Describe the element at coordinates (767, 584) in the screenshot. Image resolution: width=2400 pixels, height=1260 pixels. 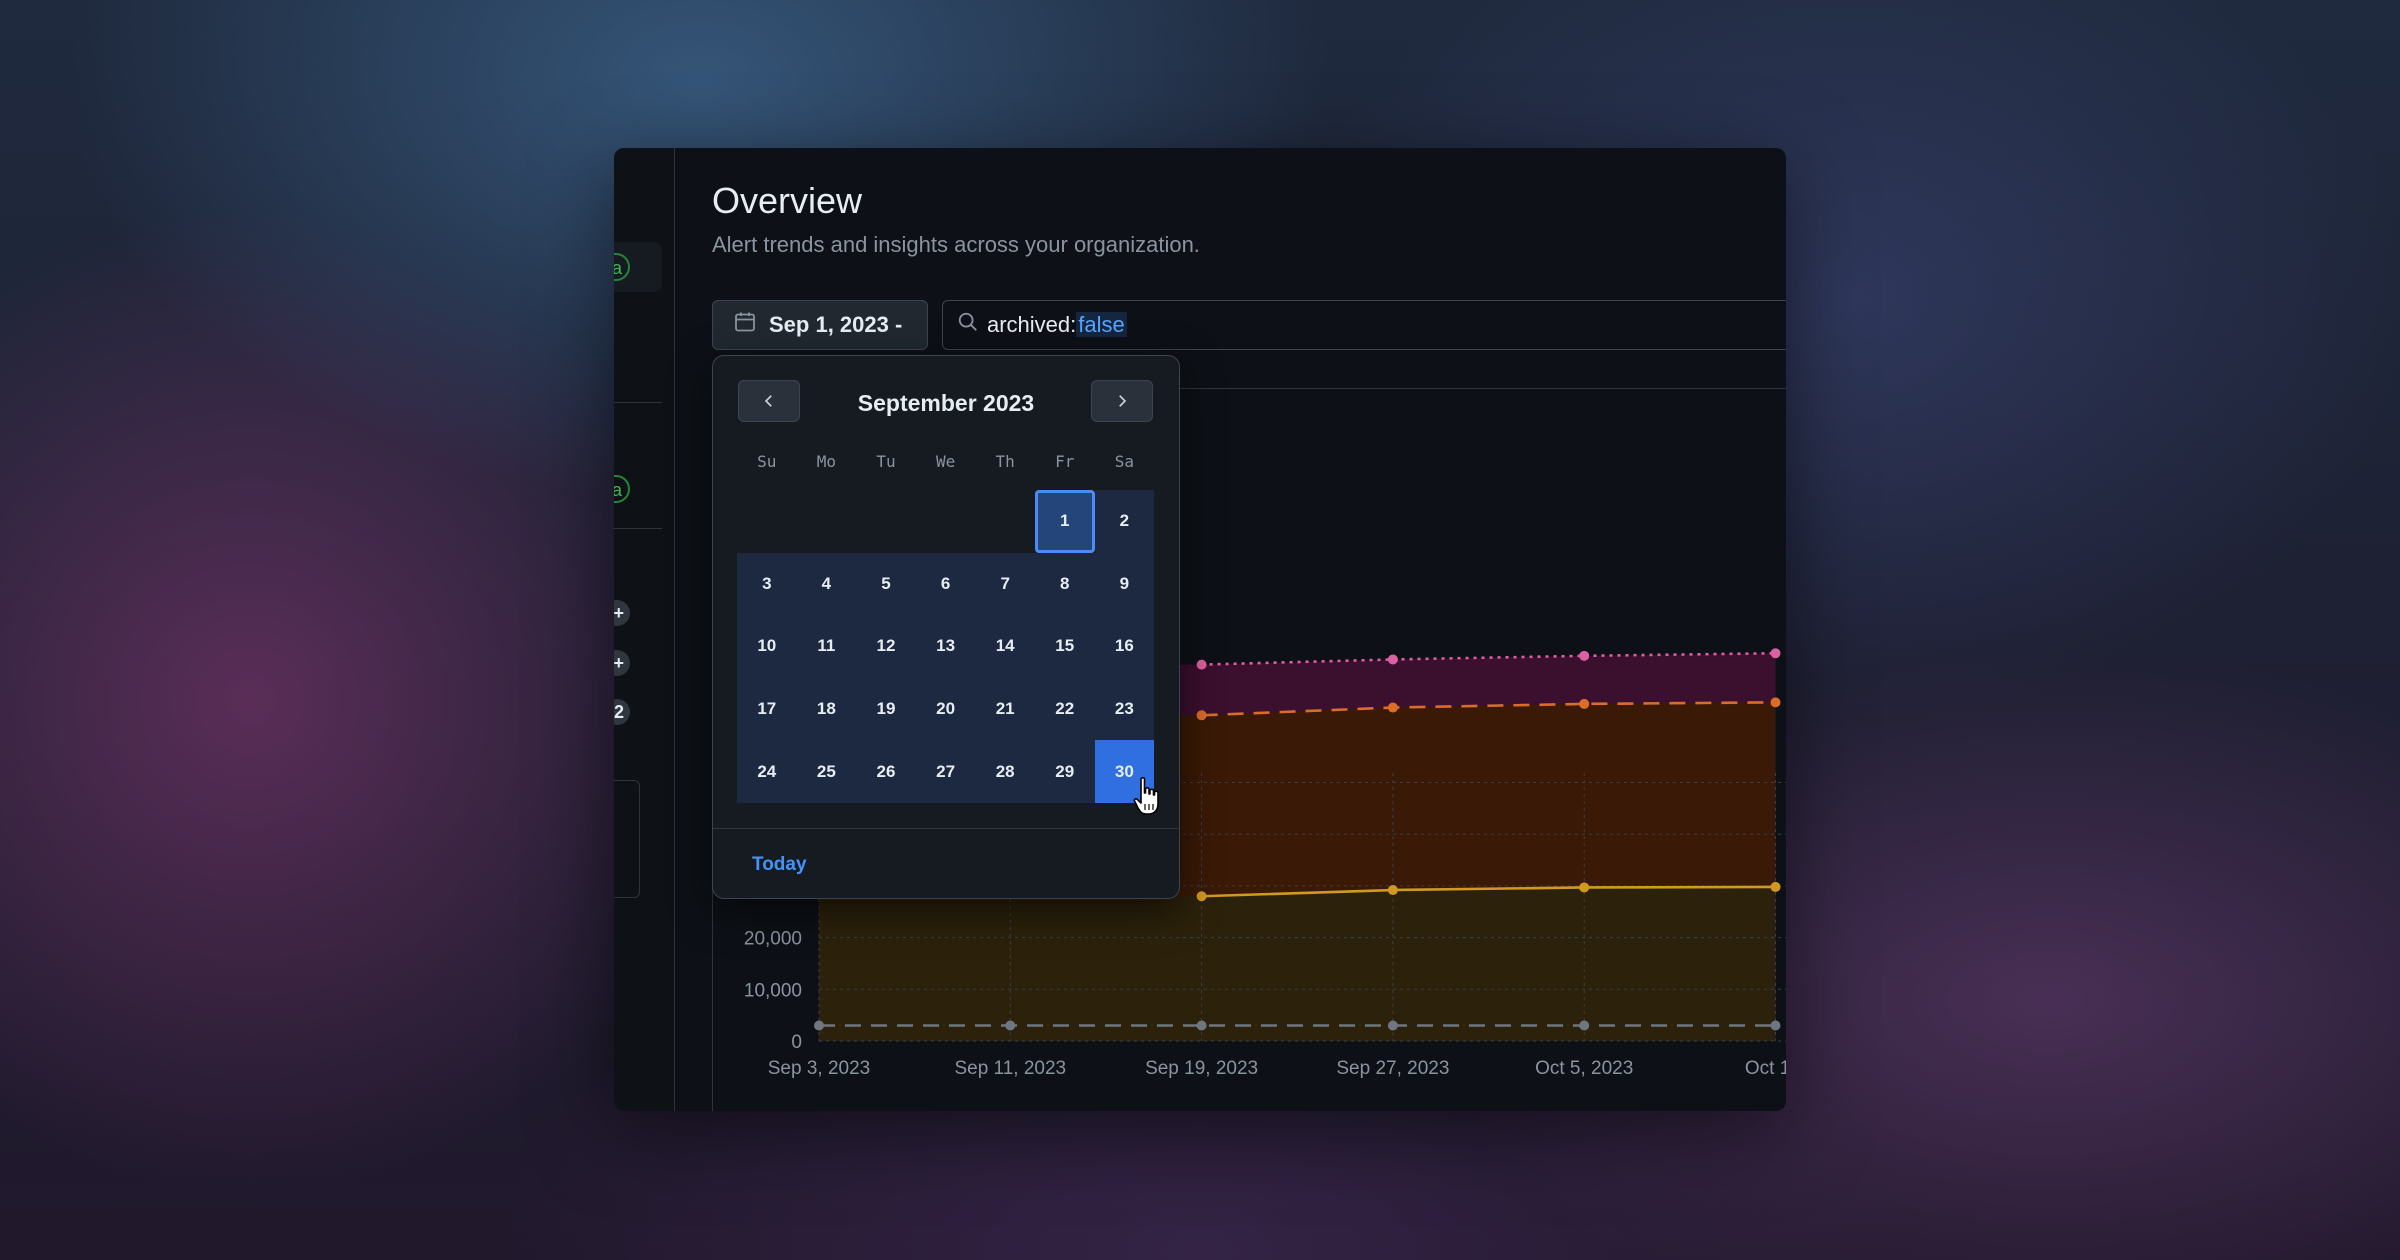
I see `calendar-day: 3` at that location.